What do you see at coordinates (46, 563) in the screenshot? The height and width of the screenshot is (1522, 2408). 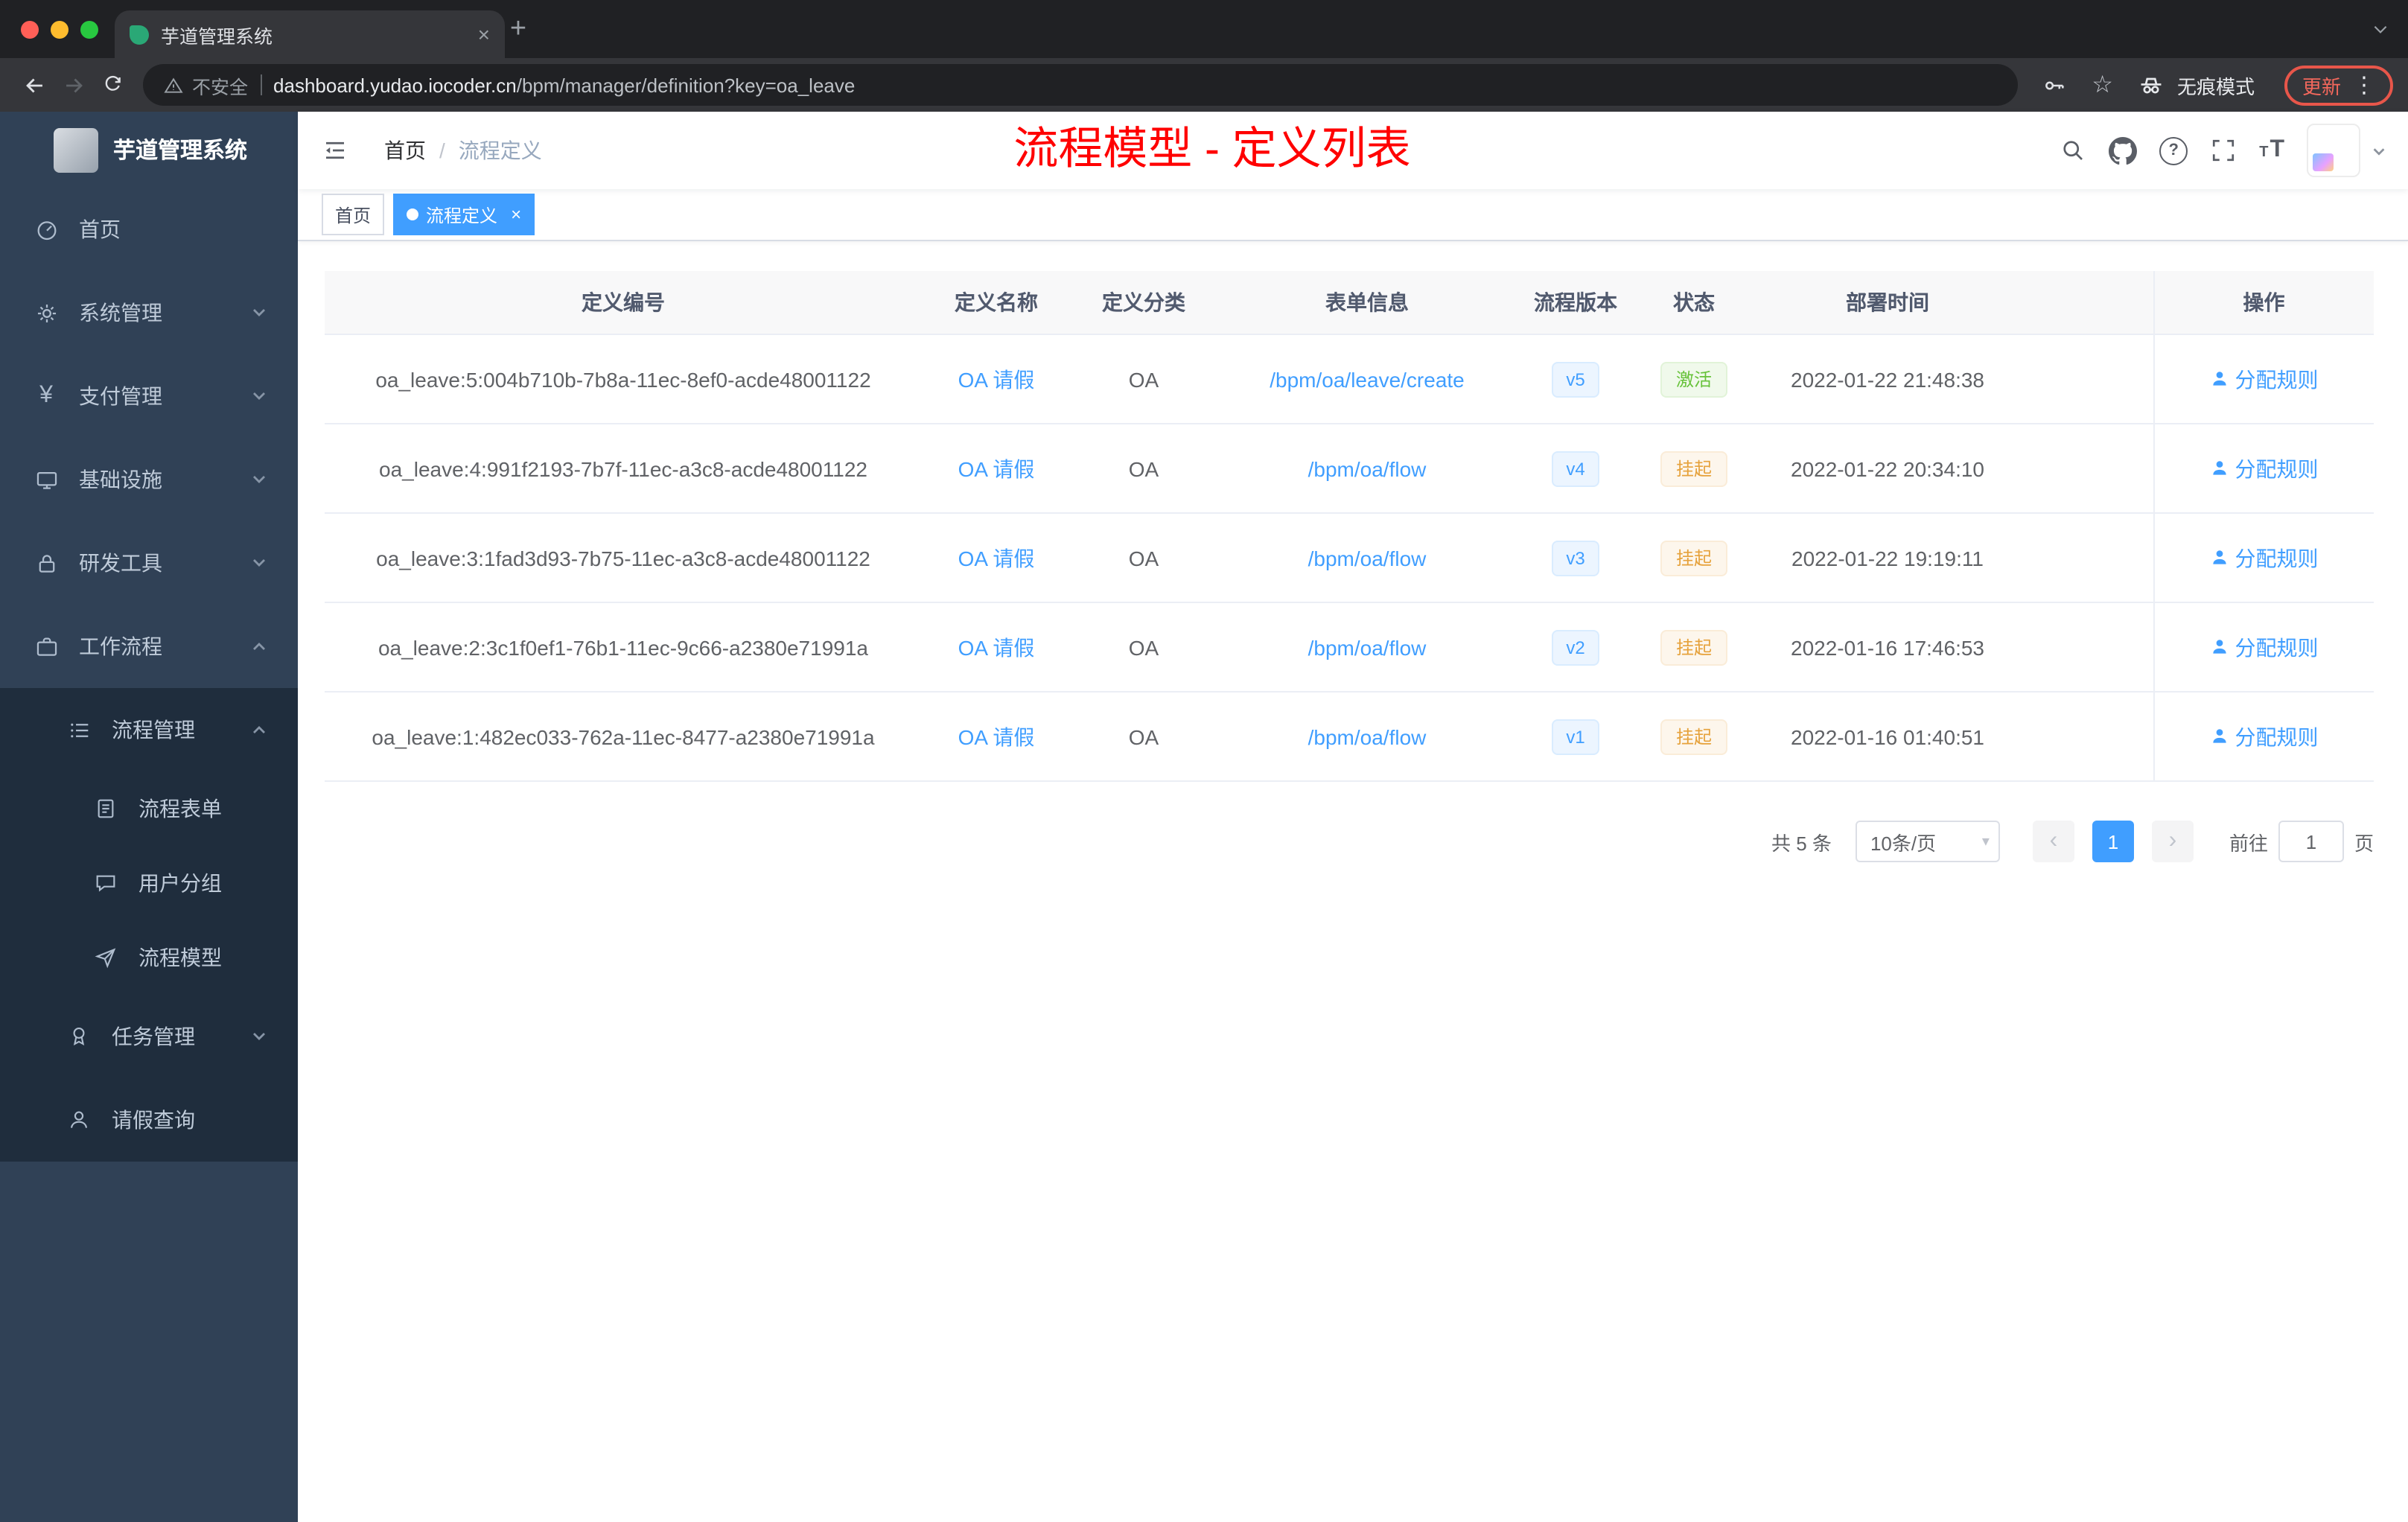 I see `lock-icon` at bounding box center [46, 563].